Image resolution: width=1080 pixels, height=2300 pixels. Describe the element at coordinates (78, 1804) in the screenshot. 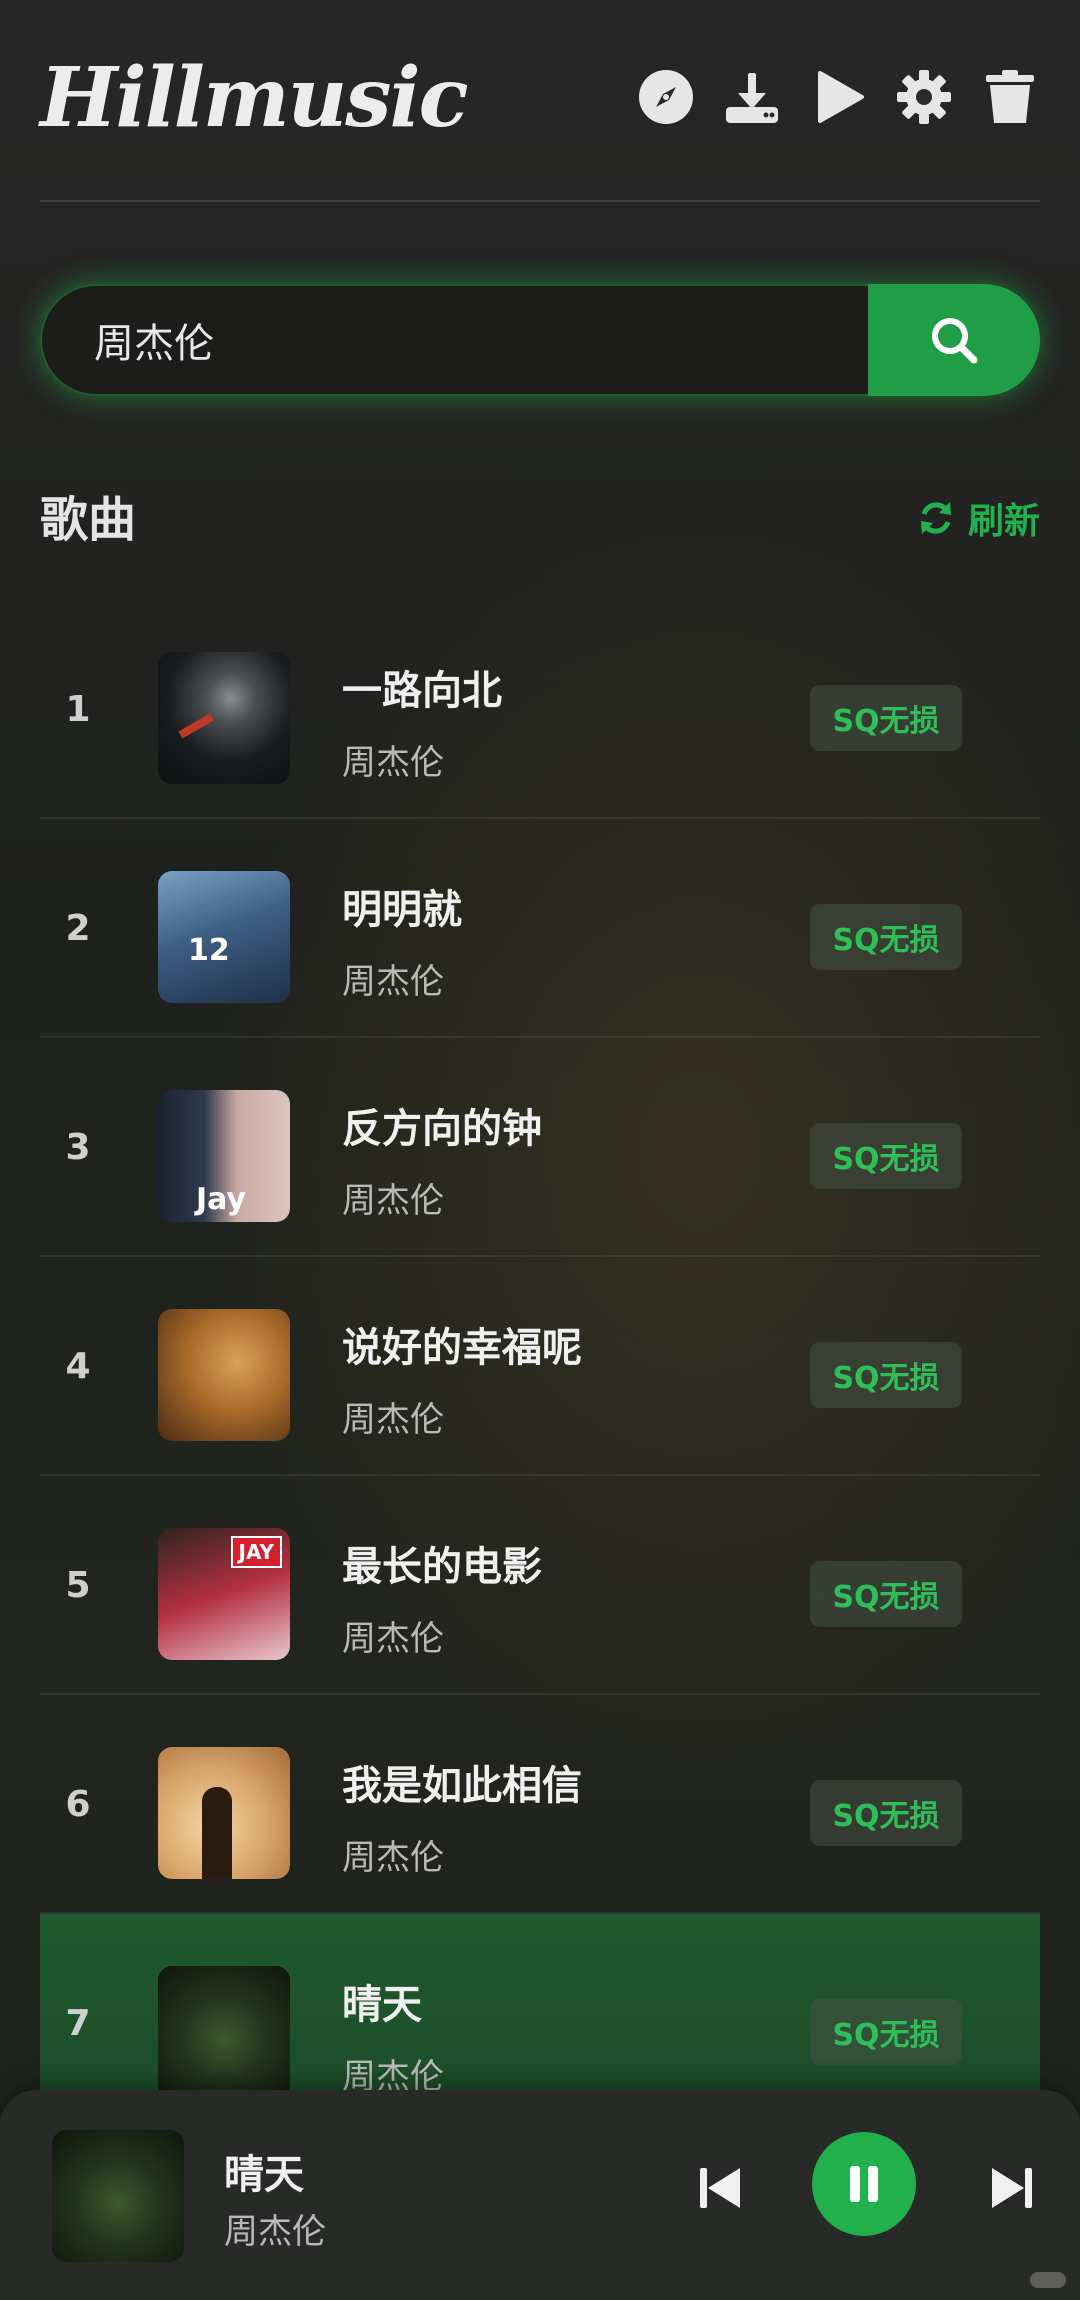

I see `song-number: 6` at that location.